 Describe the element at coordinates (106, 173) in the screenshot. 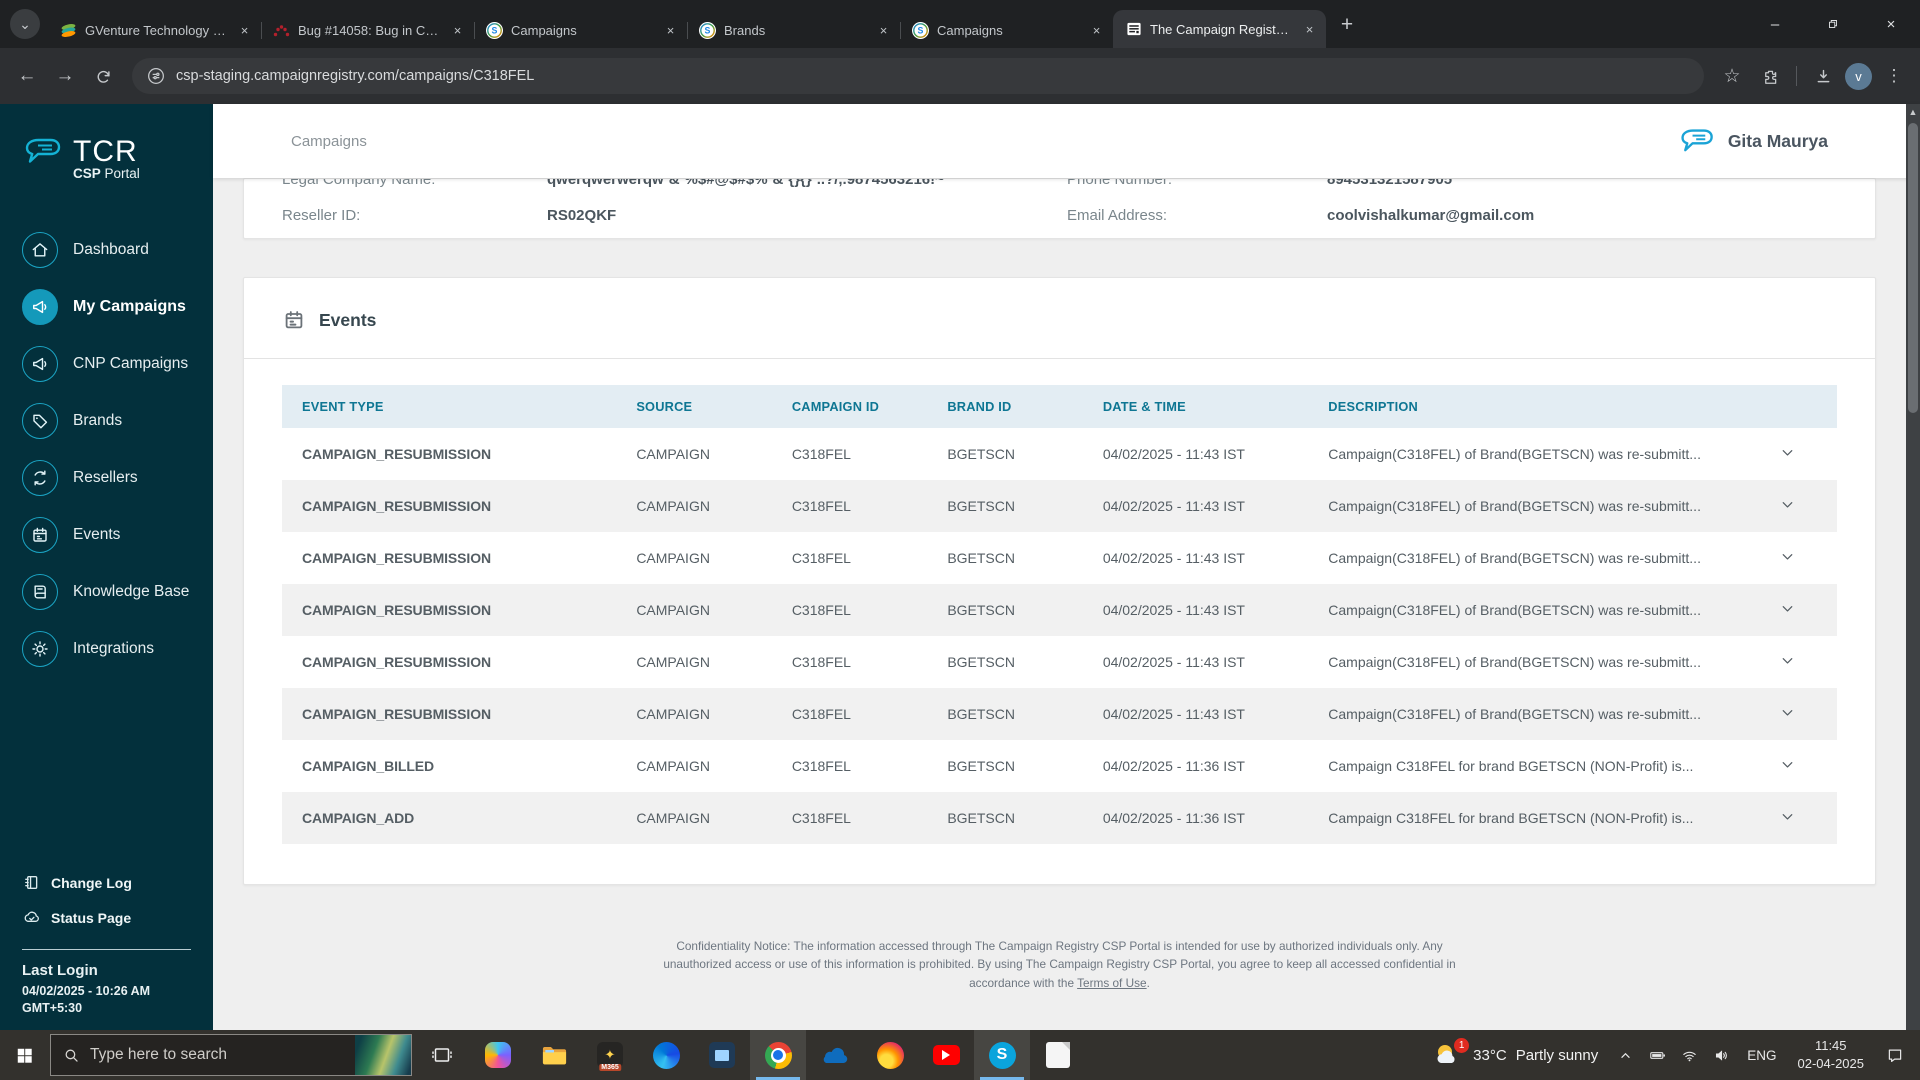

I see `logo-subtitle: CSP Portal` at that location.